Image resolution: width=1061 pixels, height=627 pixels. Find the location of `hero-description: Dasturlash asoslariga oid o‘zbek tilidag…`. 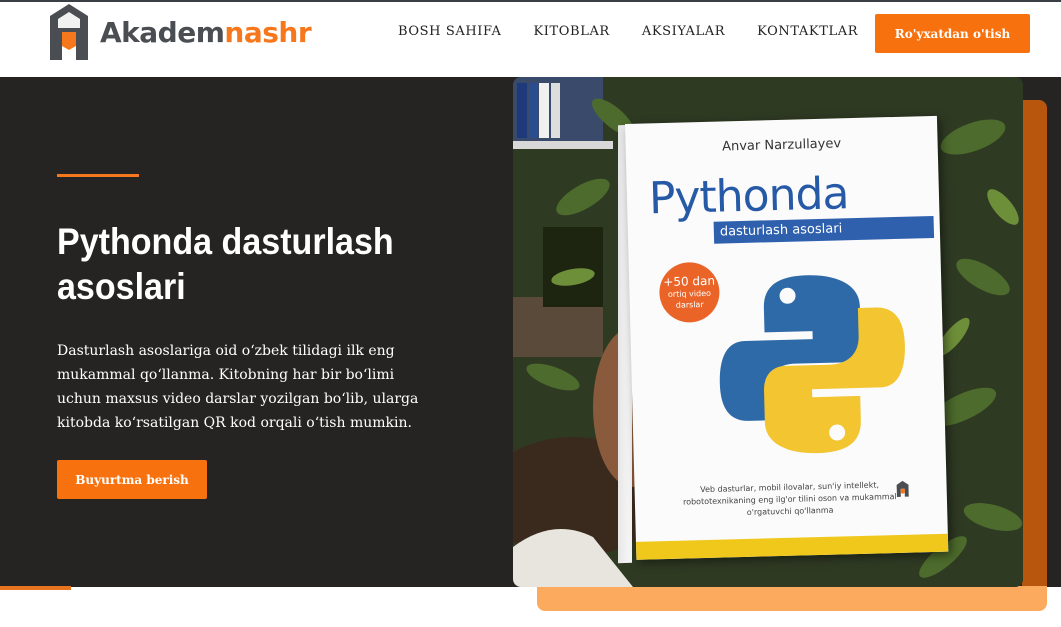

hero-description: Dasturlash asoslariga oid o‘zbek tilidag… is located at coordinates (238, 387).